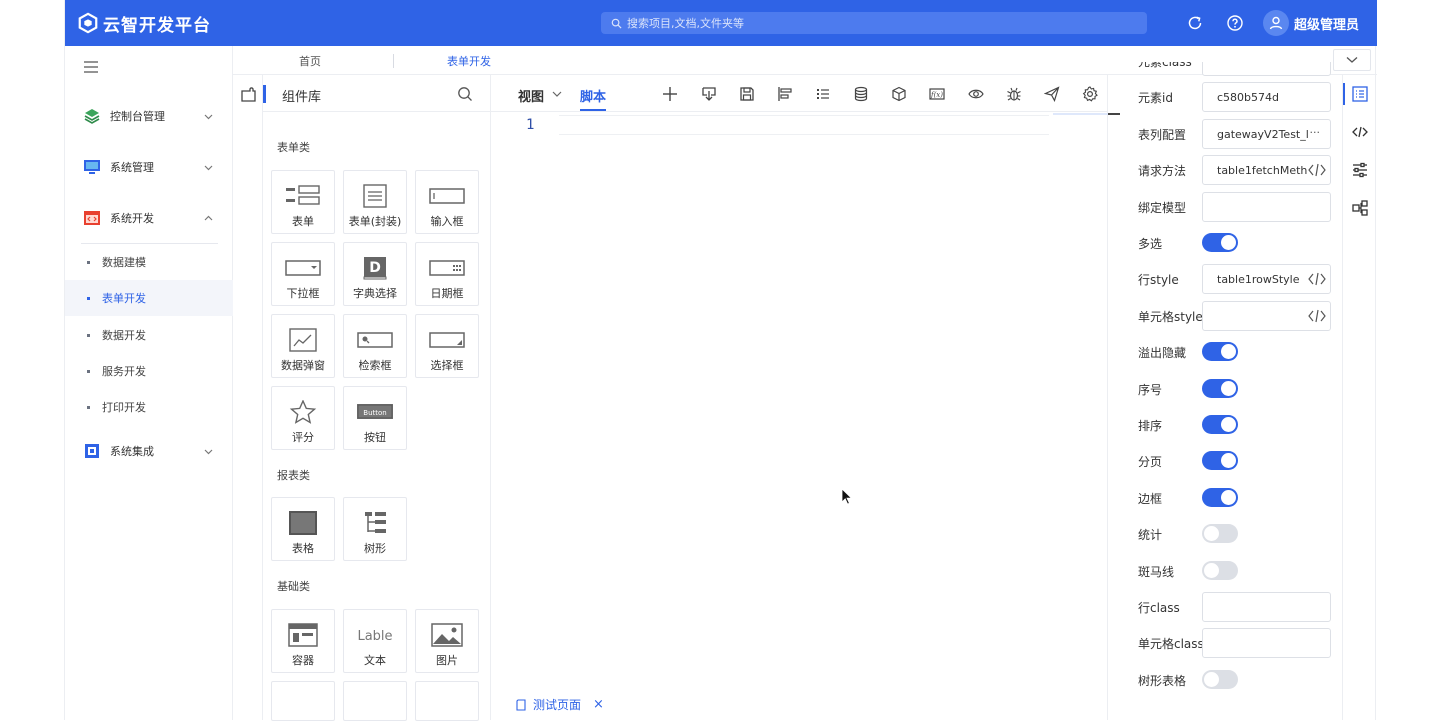  I want to click on property-row: 统计, so click(1232, 534).